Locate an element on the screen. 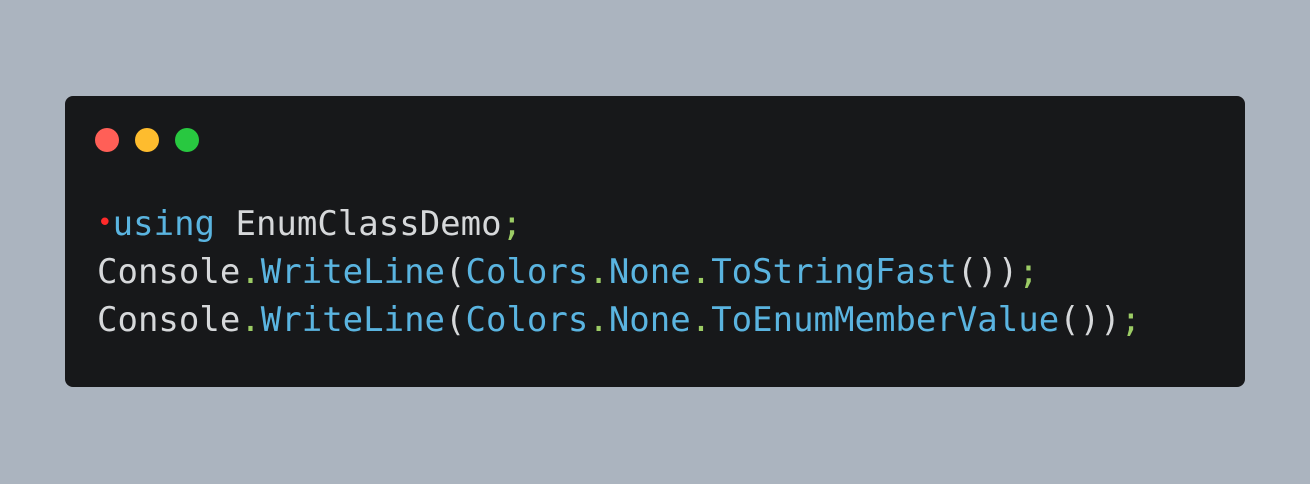 This screenshot has height=484, width=1310. code-token-method: ToEnumMemberValue is located at coordinates (885, 320).